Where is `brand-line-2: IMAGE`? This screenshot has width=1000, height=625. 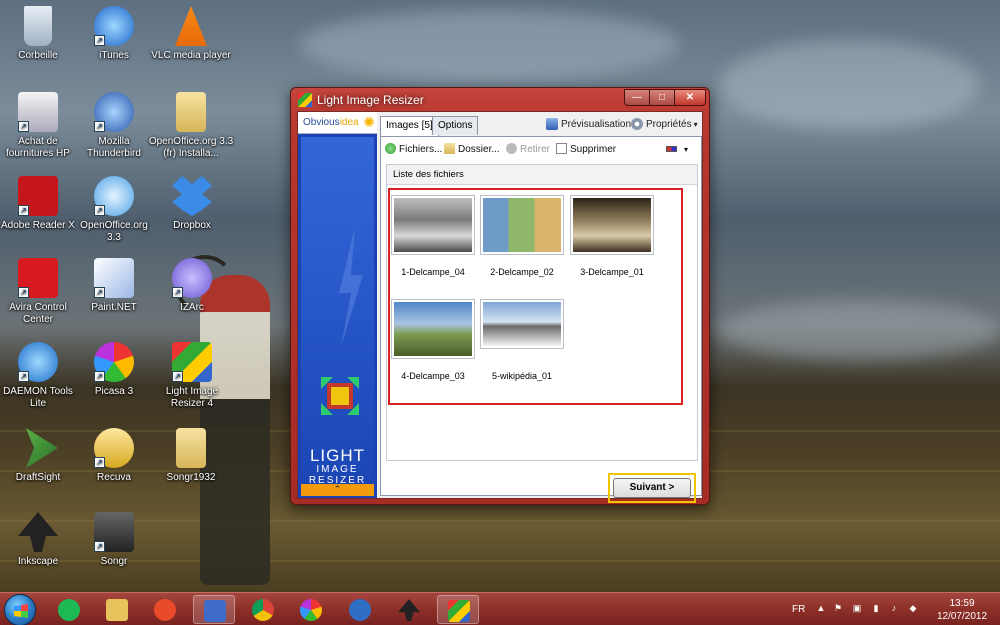
brand-line-2: IMAGE is located at coordinates (337, 469).